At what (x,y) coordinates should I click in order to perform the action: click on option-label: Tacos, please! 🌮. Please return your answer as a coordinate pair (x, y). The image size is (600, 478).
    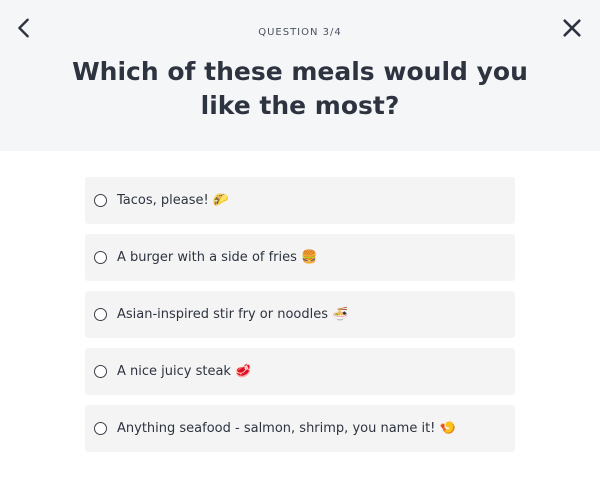
    Looking at the image, I should click on (173, 200).